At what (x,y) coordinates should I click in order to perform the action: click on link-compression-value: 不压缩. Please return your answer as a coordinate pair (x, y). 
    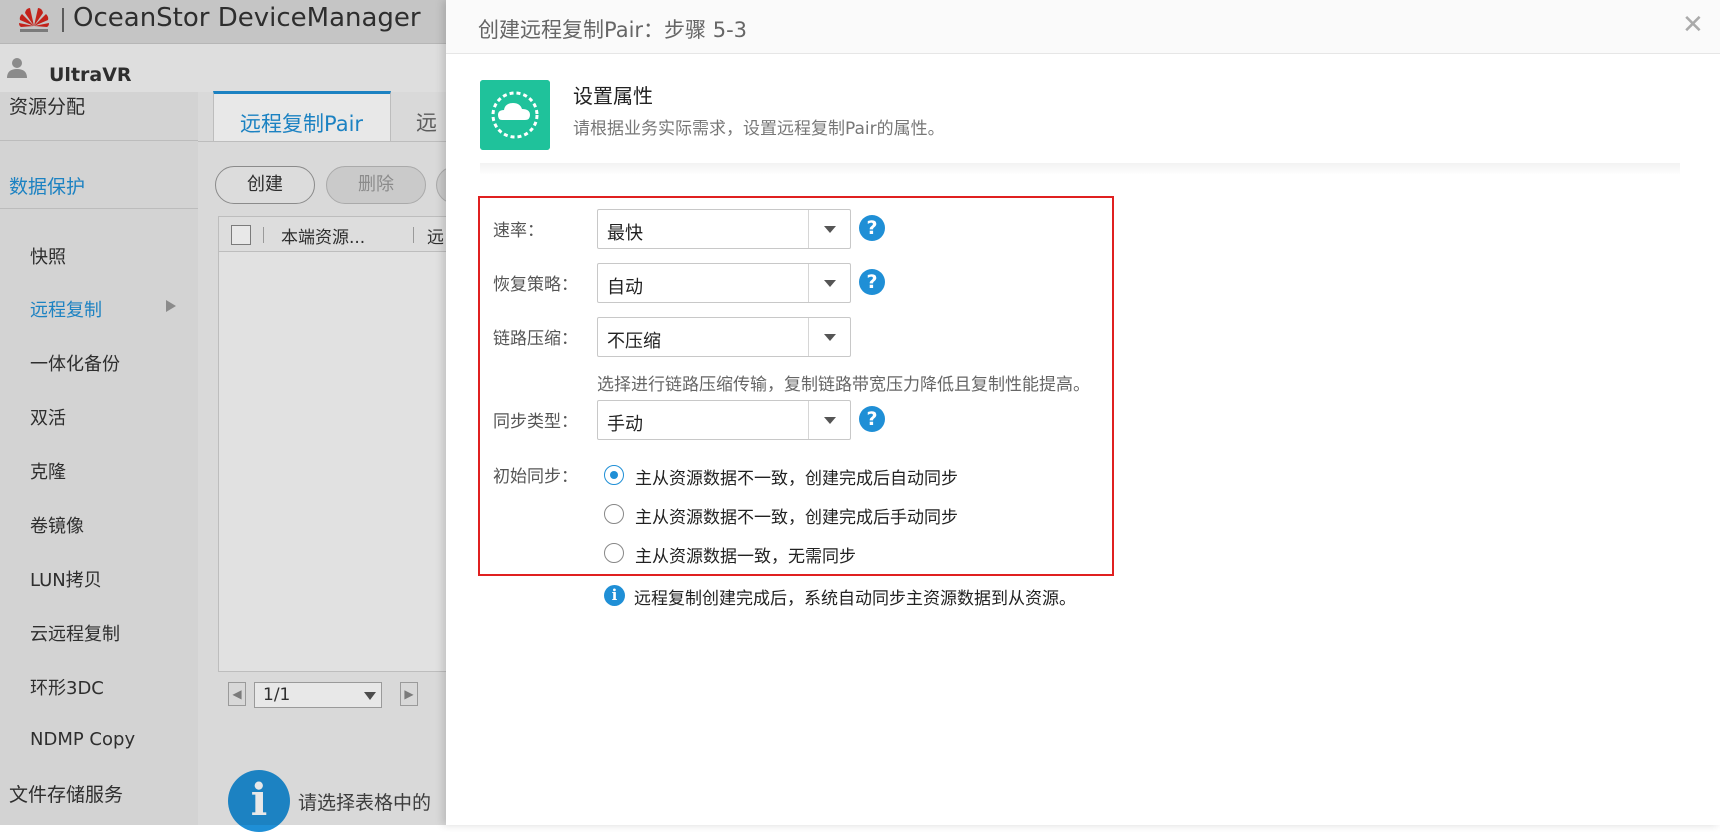
    Looking at the image, I should click on (634, 341).